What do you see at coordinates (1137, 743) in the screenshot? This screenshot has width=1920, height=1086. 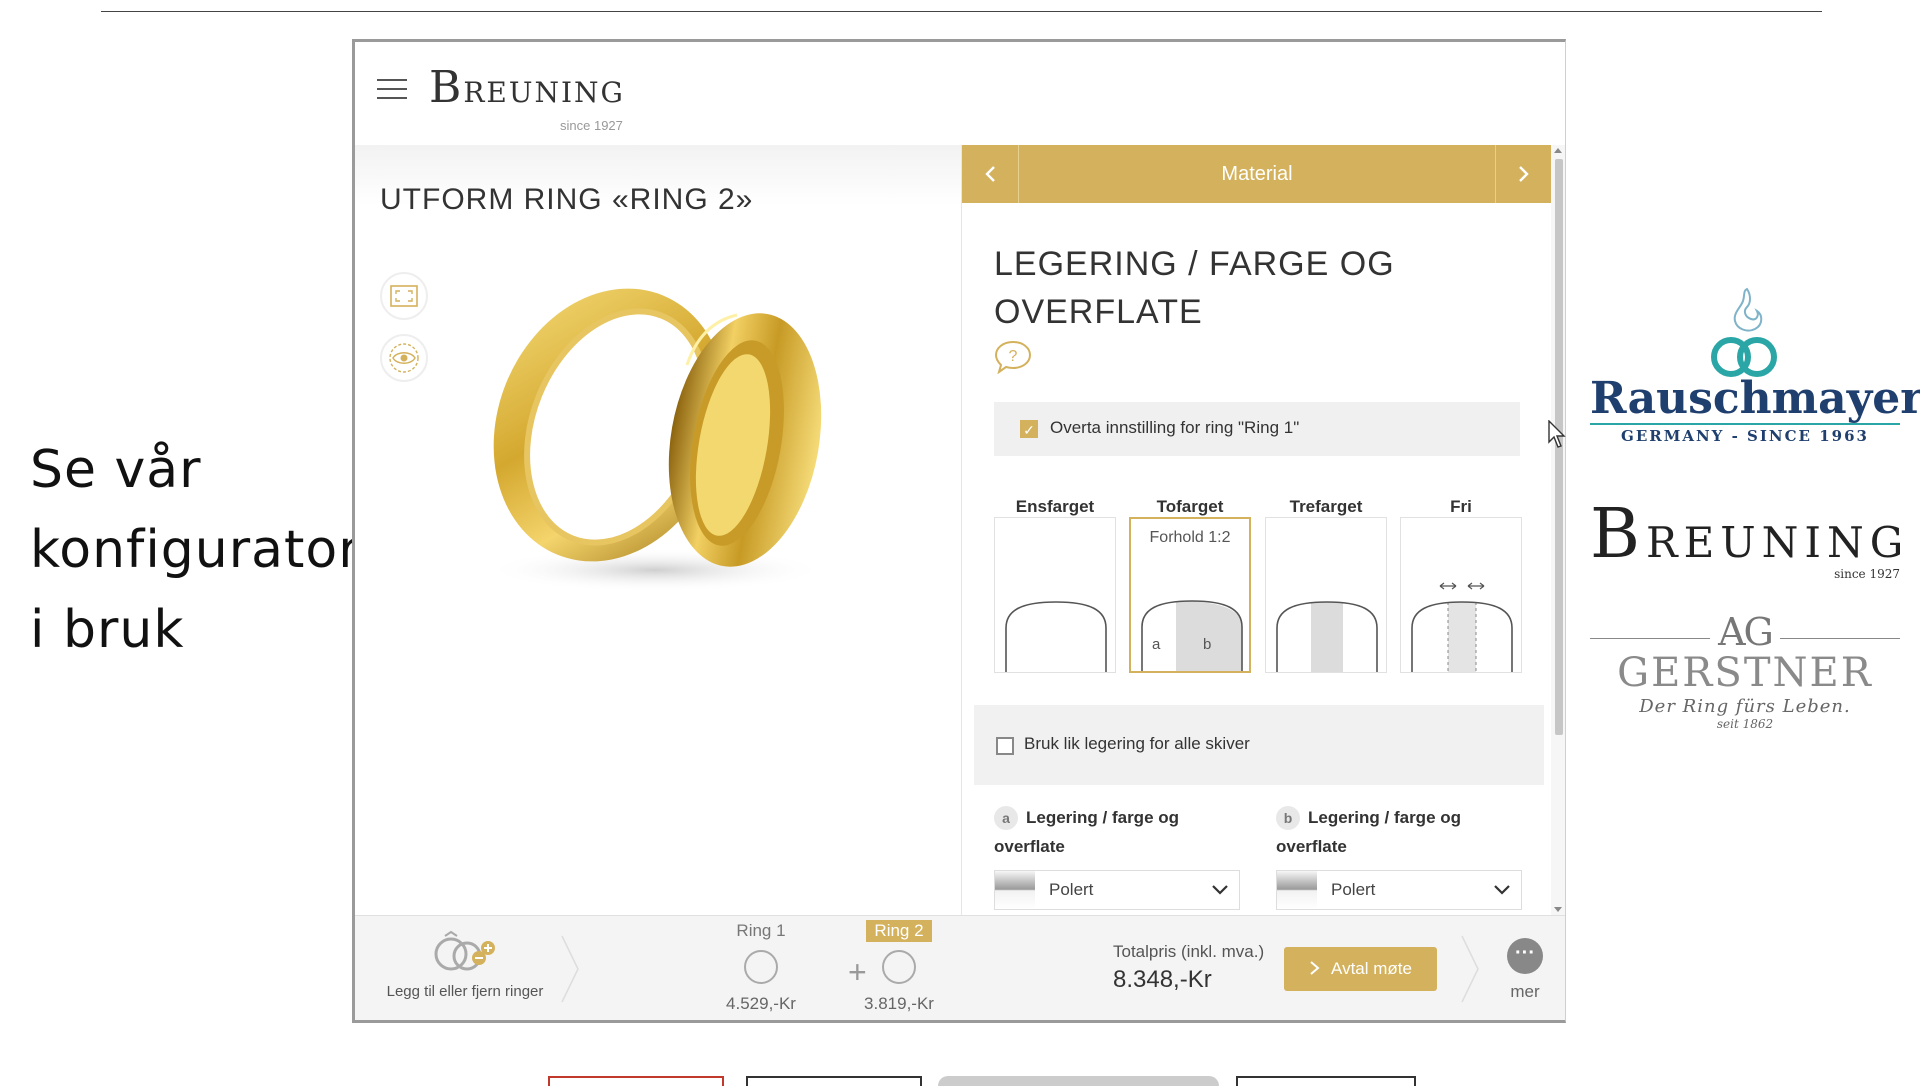 I see `same-alloy-label: Bruk lik legering for alle skiver` at bounding box center [1137, 743].